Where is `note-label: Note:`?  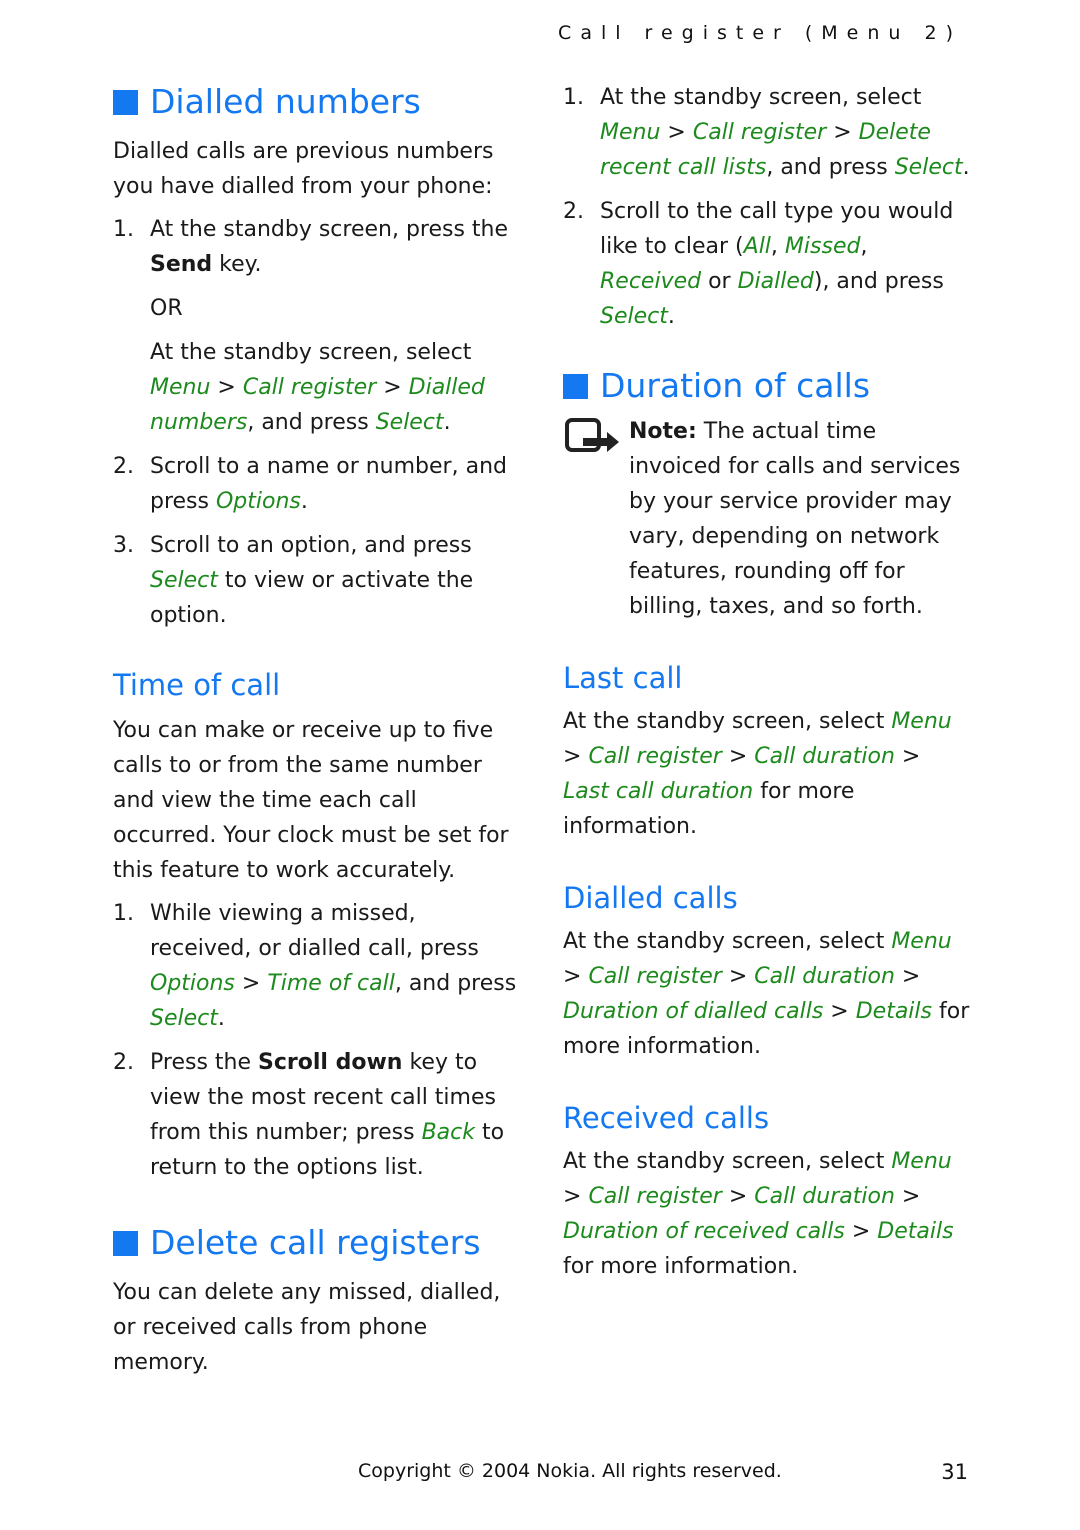 note-label: Note: is located at coordinates (663, 431).